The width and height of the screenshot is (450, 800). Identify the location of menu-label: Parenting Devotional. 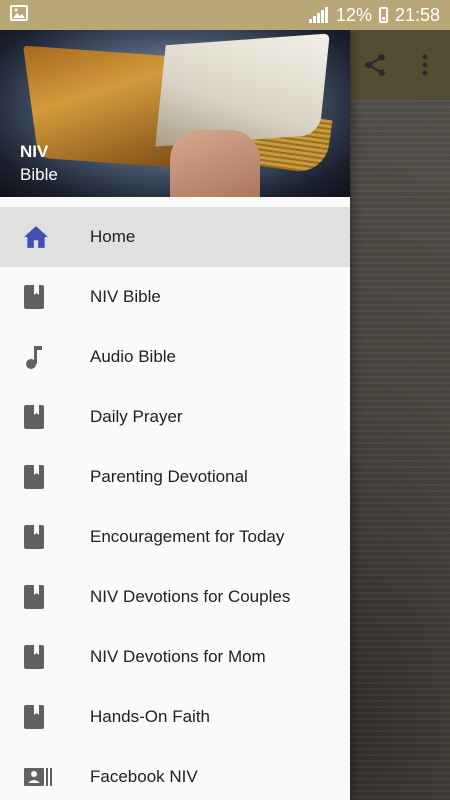
(169, 476).